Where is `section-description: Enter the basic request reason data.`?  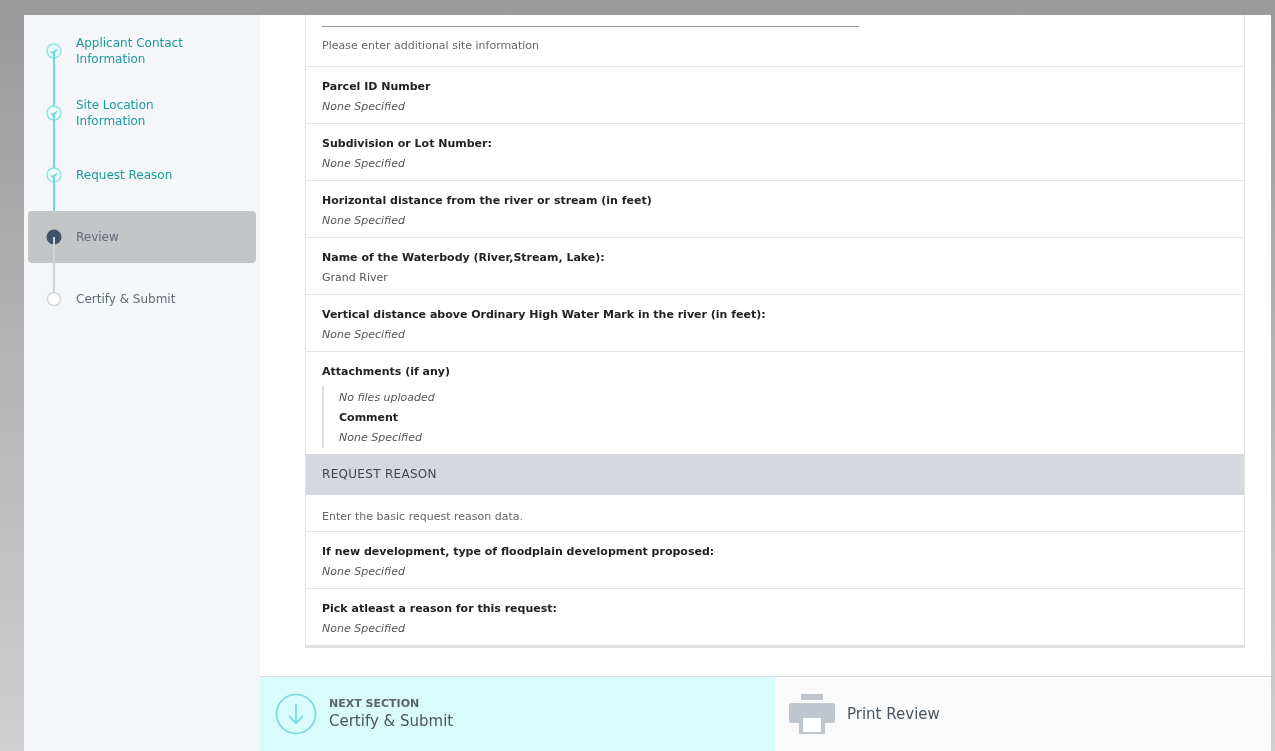 section-description: Enter the basic request reason data. is located at coordinates (422, 516).